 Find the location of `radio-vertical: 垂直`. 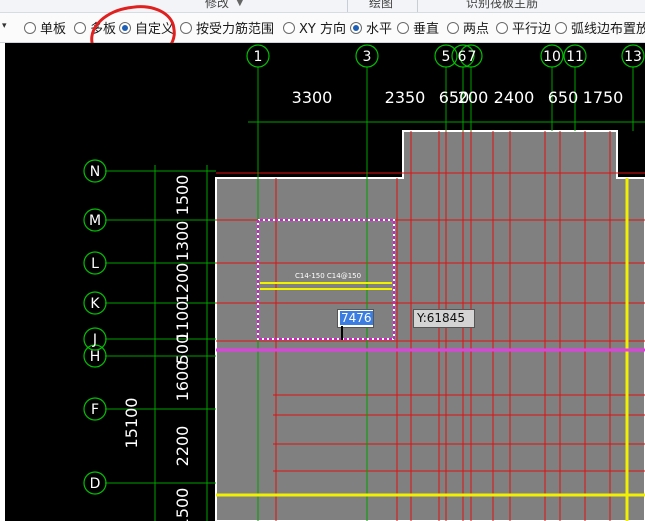

radio-vertical: 垂直 is located at coordinates (418, 27).